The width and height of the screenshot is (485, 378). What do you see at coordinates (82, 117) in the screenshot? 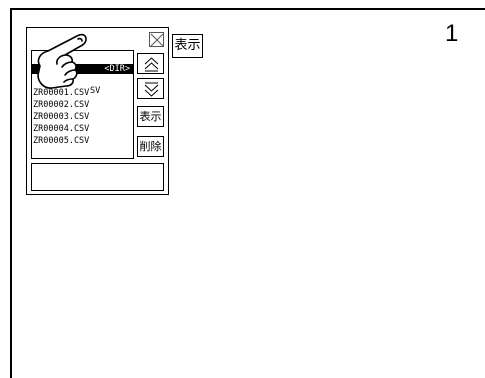
I see `list-item: ZR00003.CSV` at bounding box center [82, 117].